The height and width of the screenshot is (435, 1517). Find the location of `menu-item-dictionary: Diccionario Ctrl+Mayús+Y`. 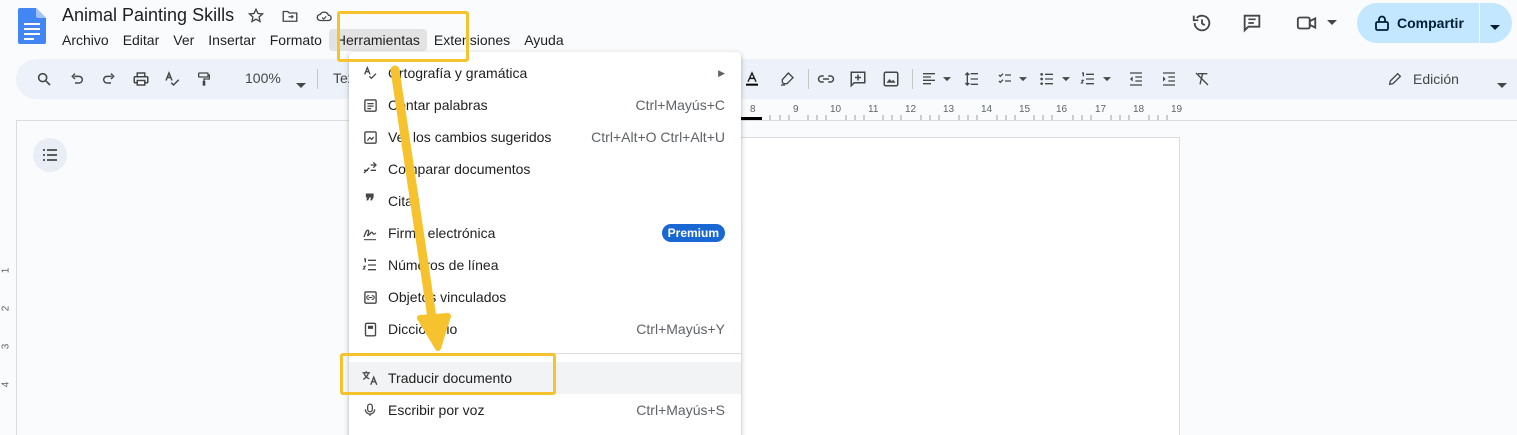

menu-item-dictionary: Diccionario Ctrl+Mayús+Y is located at coordinates (545, 329).